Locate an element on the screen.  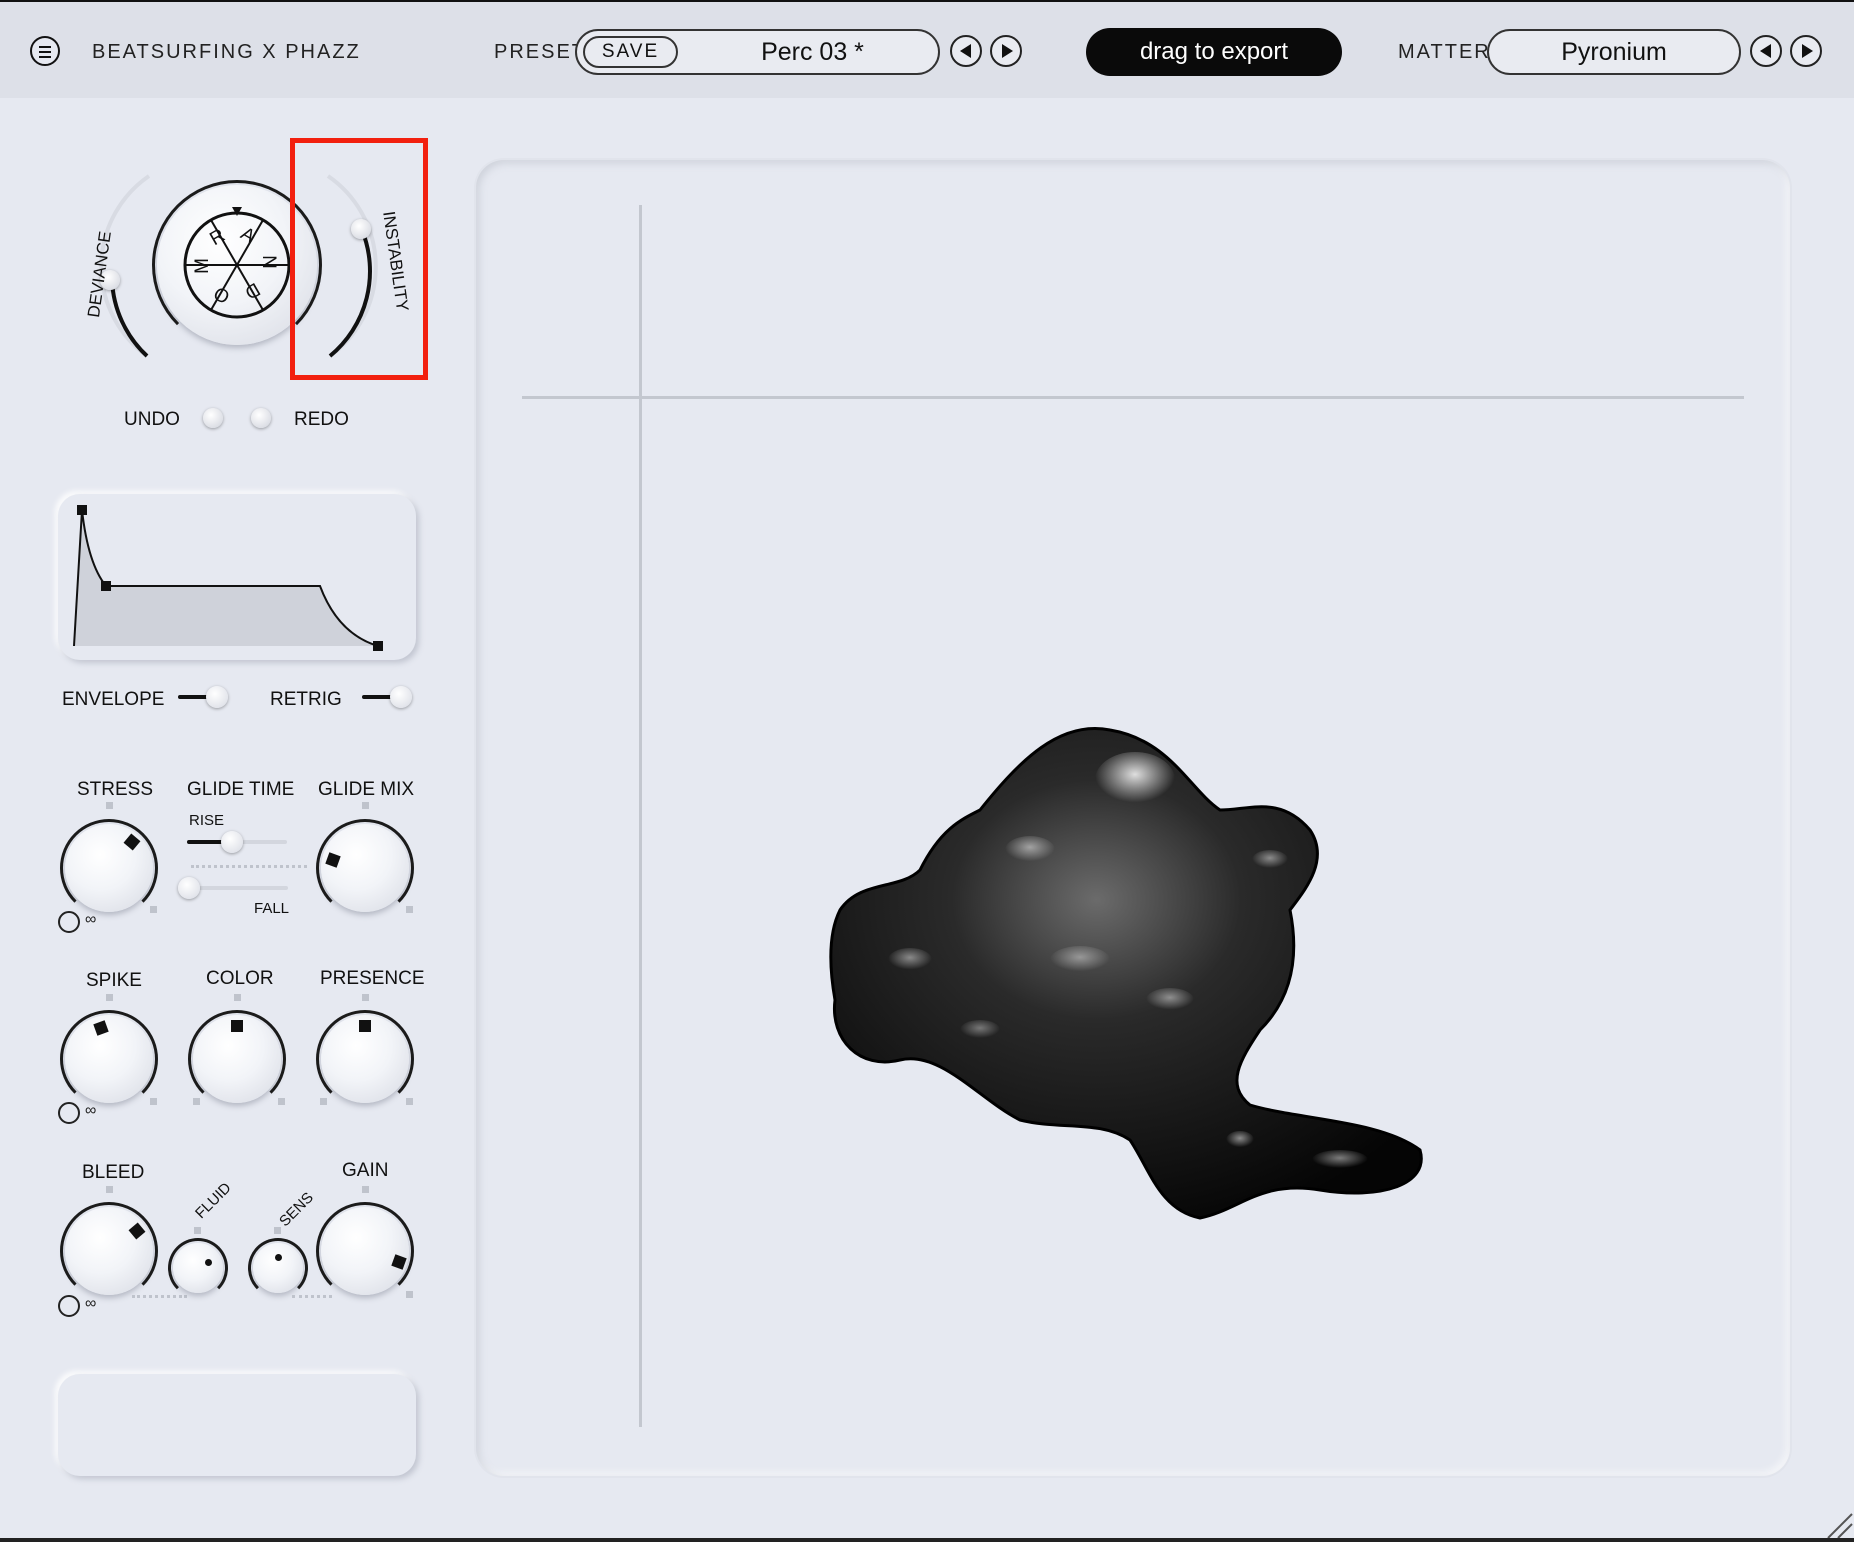
fall-label: FALL is located at coordinates (272, 908).